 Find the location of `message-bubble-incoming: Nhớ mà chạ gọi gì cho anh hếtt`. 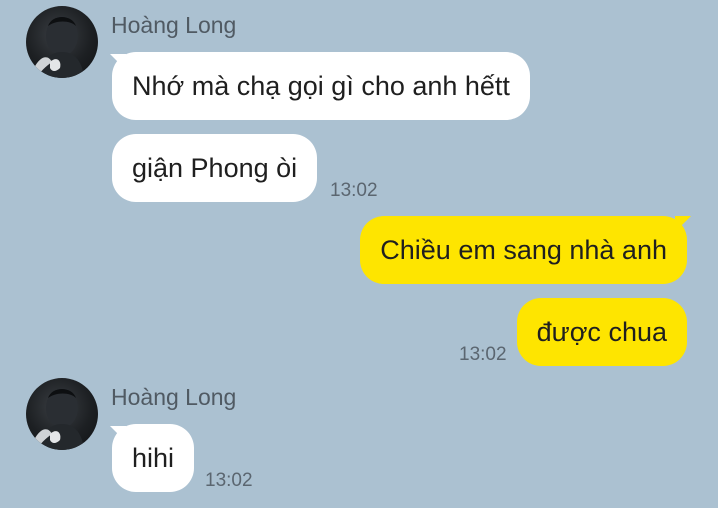

message-bubble-incoming: Nhớ mà chạ gọi gì cho anh hếtt is located at coordinates (321, 86).